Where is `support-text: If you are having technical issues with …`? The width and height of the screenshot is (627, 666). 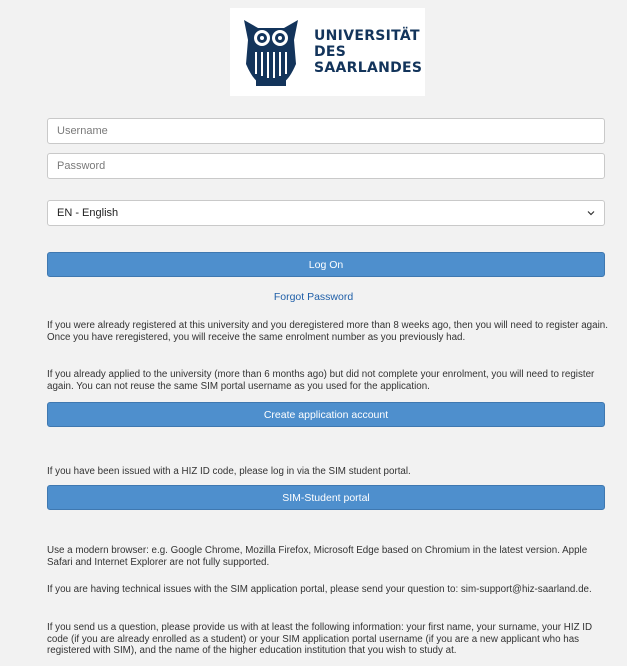
support-text: If you are having technical issues with … is located at coordinates (319, 589).